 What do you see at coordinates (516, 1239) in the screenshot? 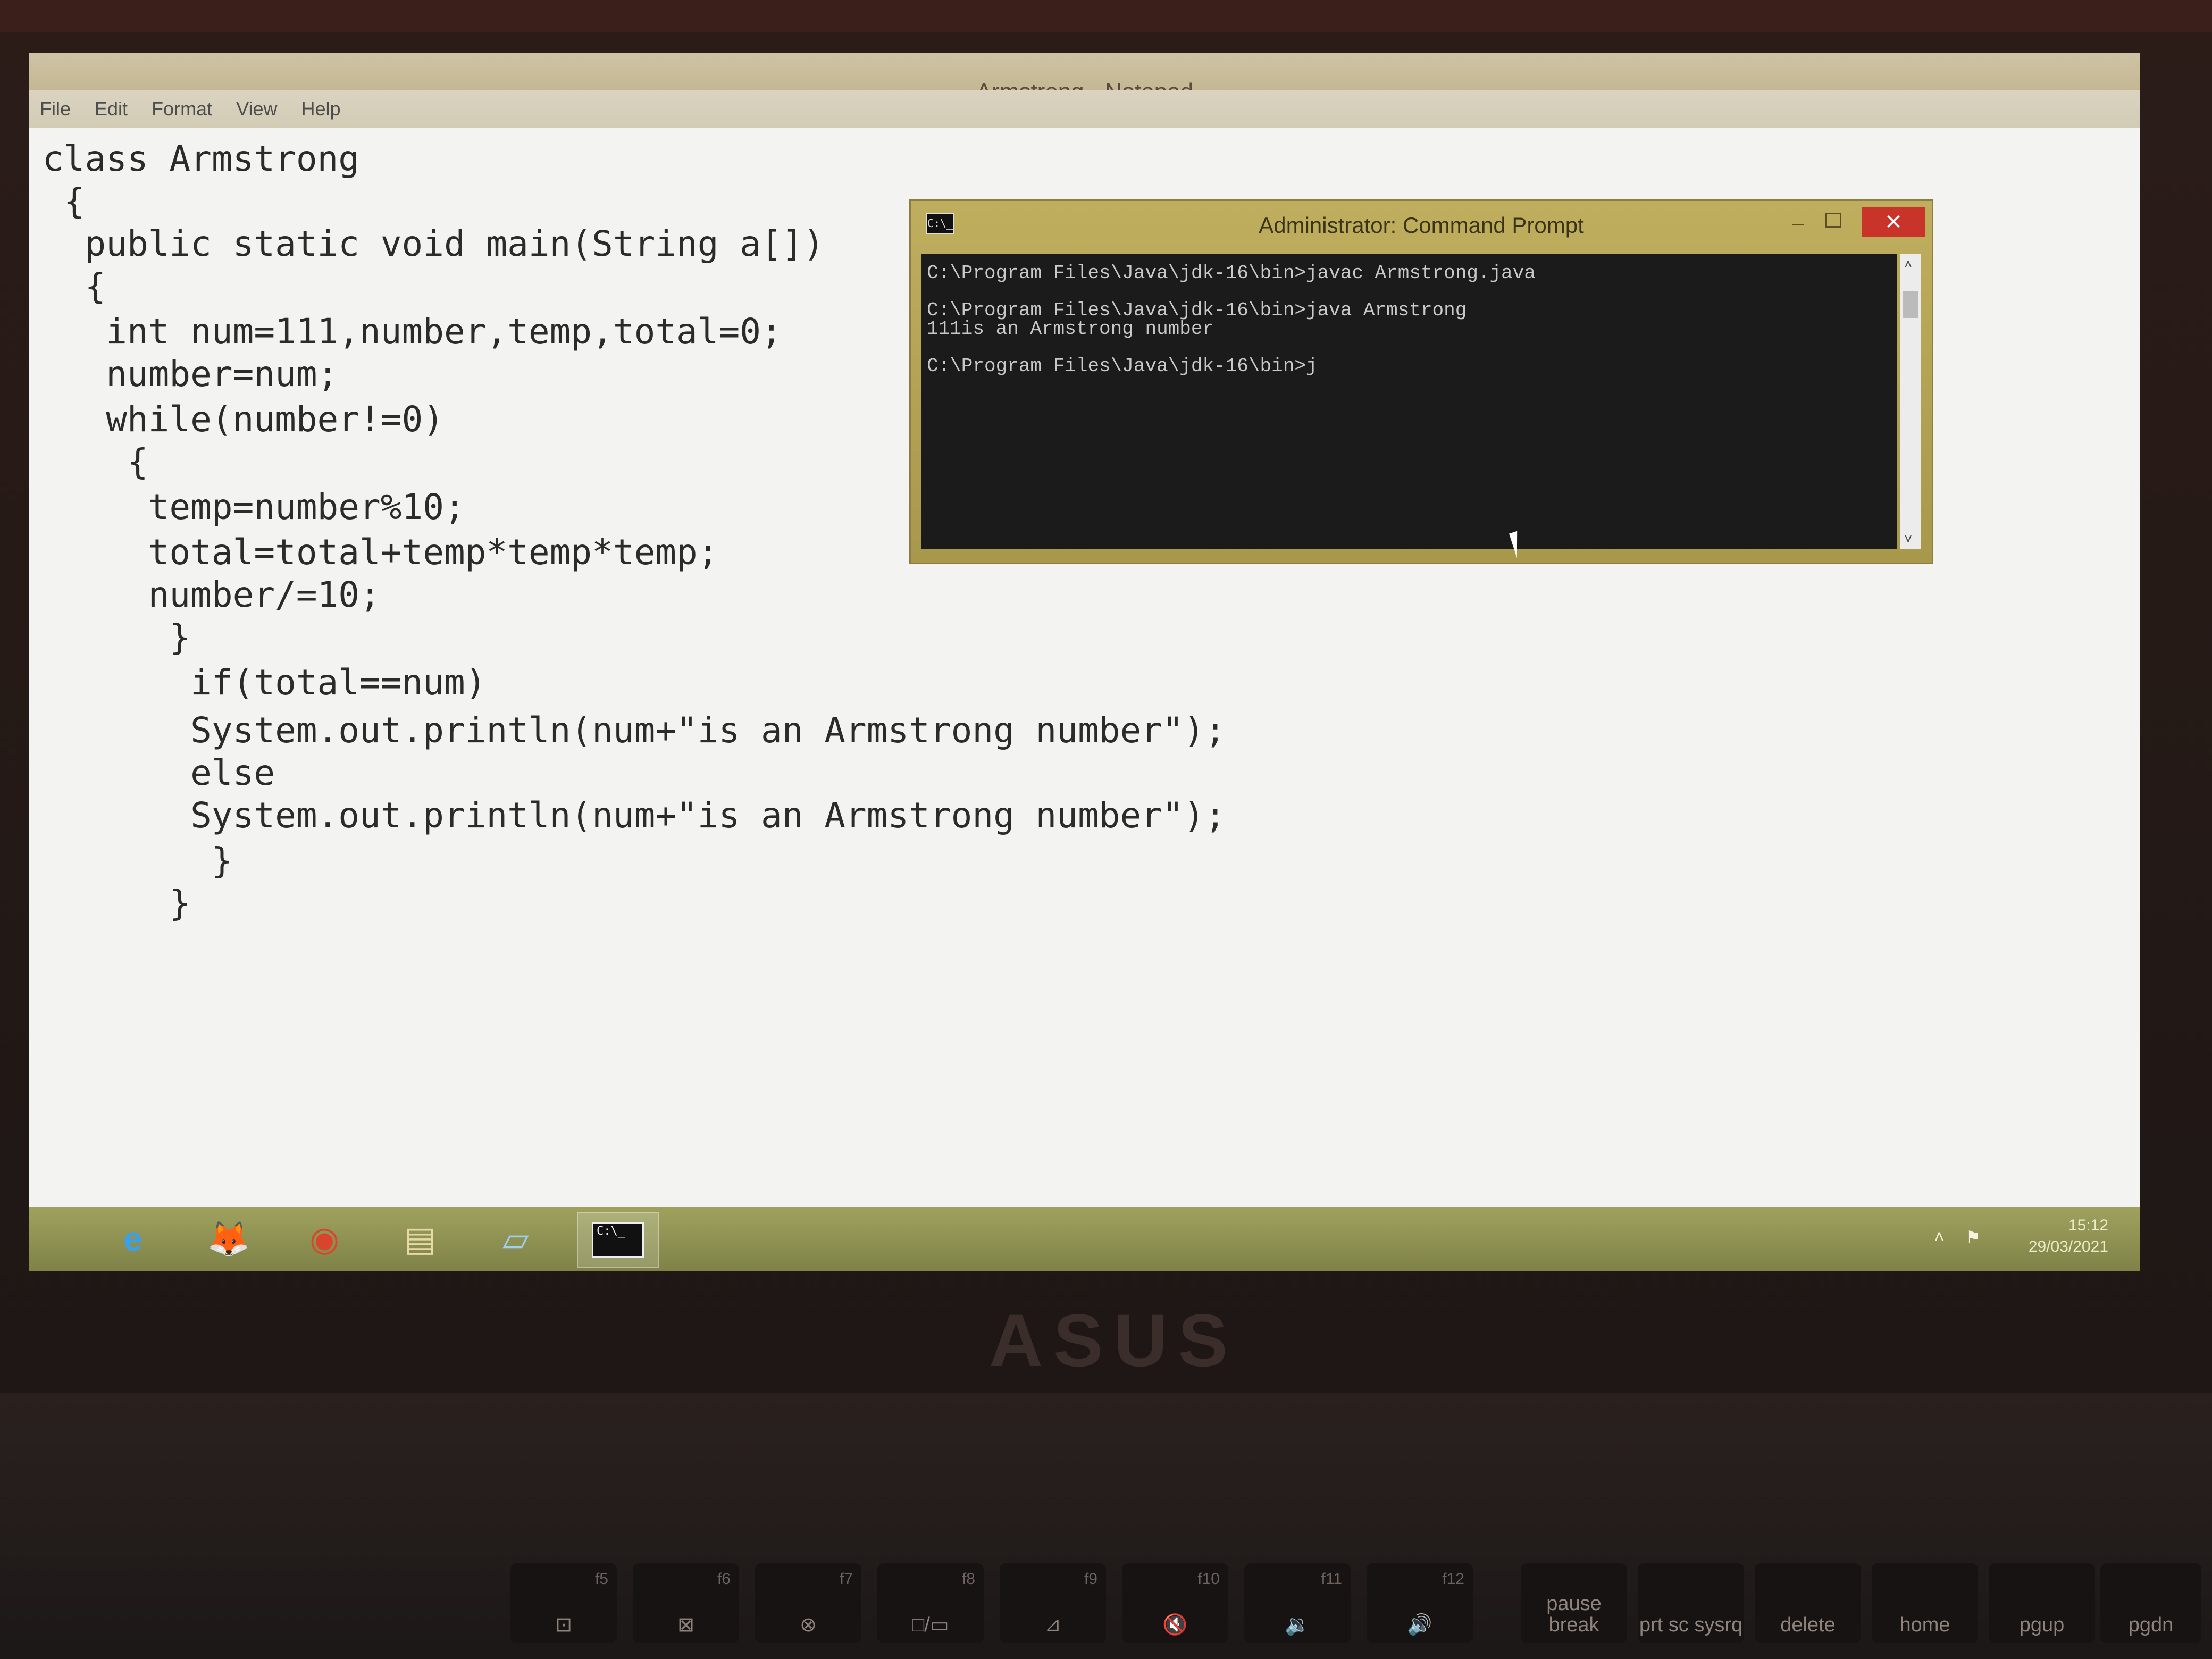
I see `notepad-icon: ▱` at bounding box center [516, 1239].